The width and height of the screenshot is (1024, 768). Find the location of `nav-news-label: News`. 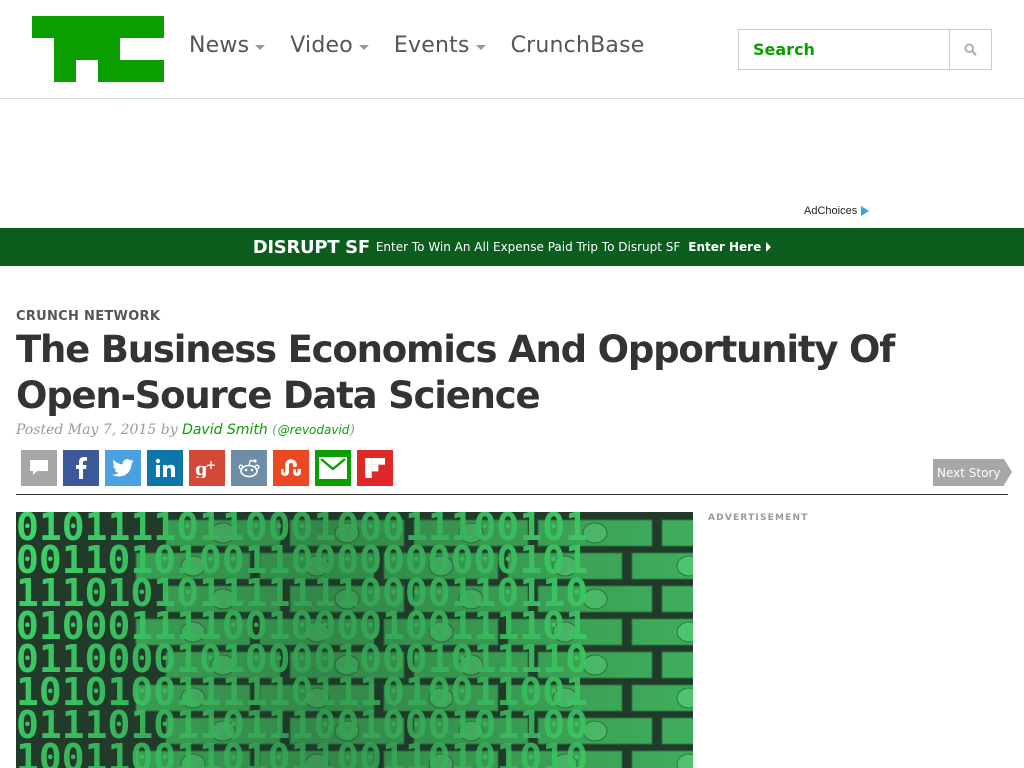

nav-news-label: News is located at coordinates (219, 45).